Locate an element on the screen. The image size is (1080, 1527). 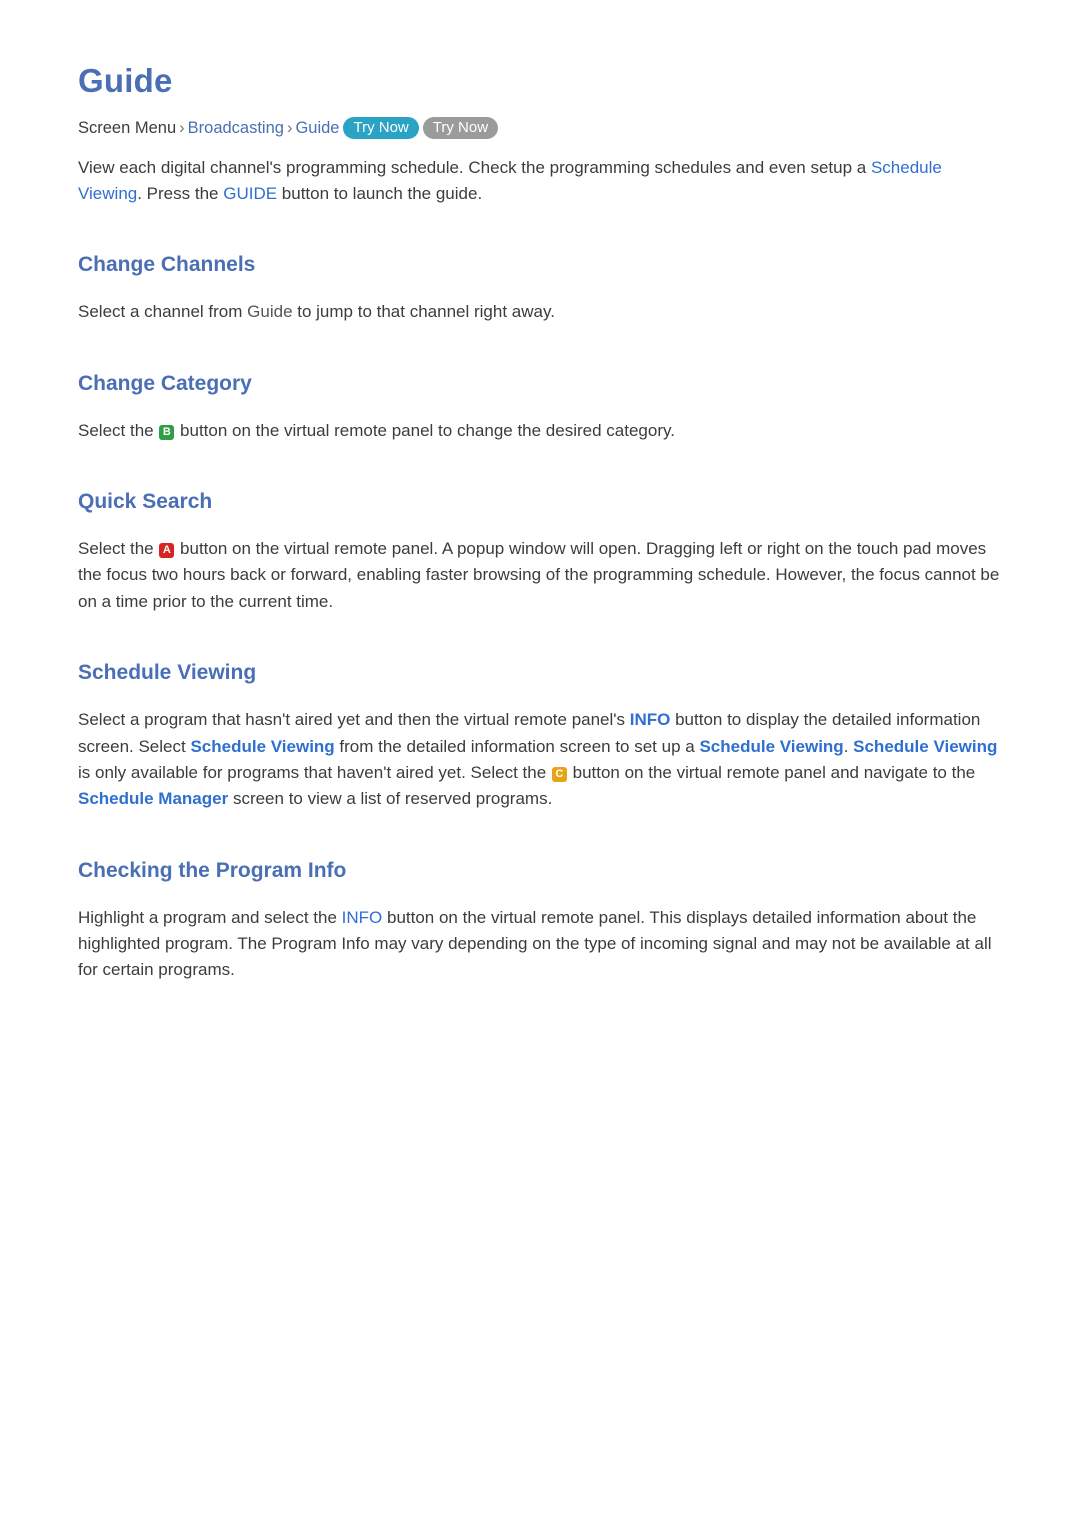
section-title-change-channels: Change Channels is located at coordinates (167, 265).